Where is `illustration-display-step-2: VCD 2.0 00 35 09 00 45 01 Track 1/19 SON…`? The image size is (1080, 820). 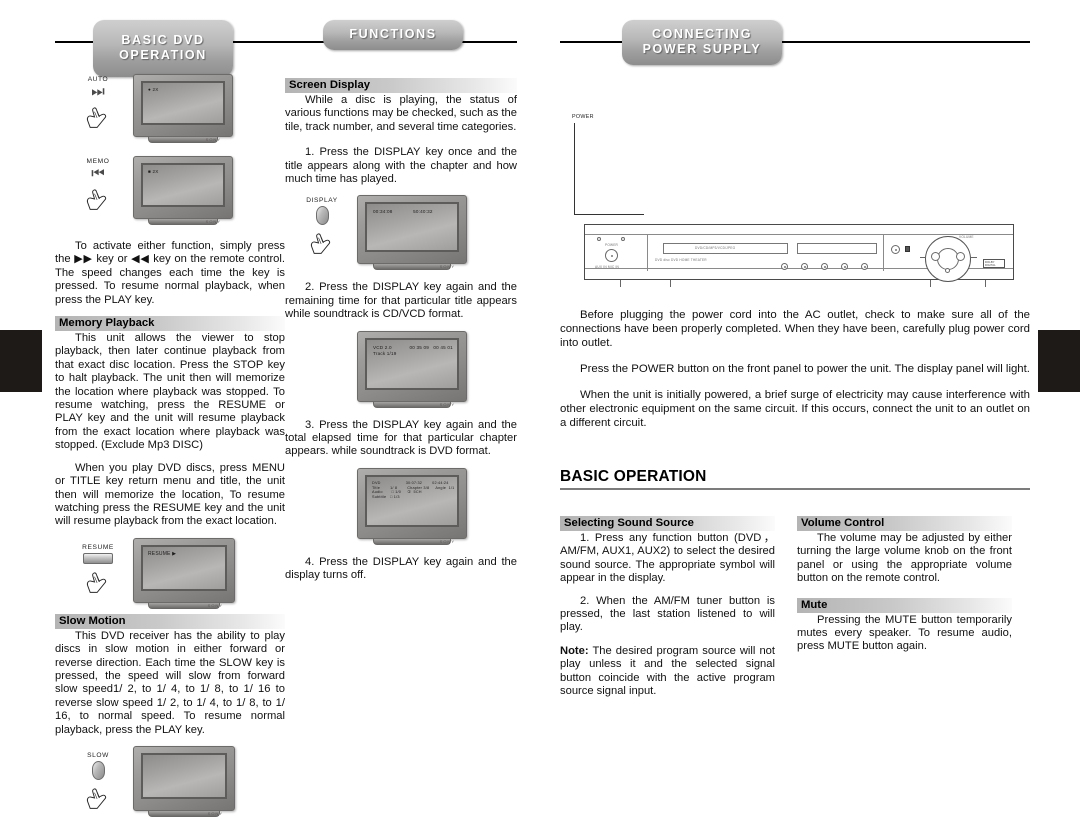 illustration-display-step-2: VCD 2.0 00 35 09 00 45 01 Track 1/19 SON… is located at coordinates (401, 370).